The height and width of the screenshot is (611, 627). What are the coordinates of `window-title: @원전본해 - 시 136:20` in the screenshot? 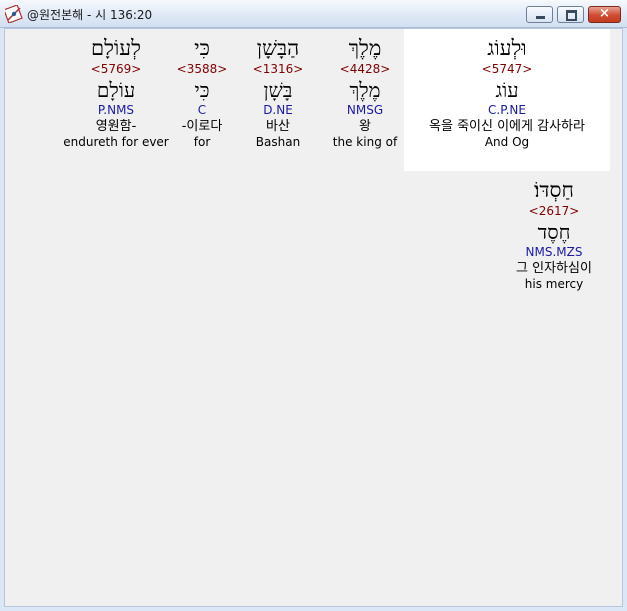 It's located at (90, 15).